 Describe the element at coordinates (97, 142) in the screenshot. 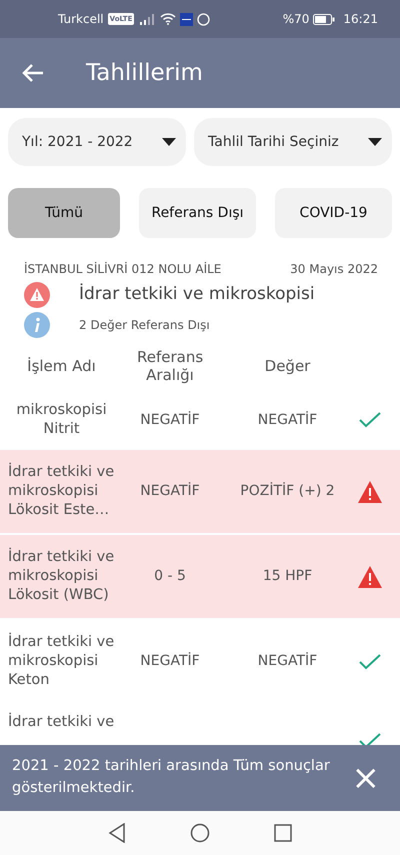

I see `dropdown: Yıl: 2021 - 2022` at that location.